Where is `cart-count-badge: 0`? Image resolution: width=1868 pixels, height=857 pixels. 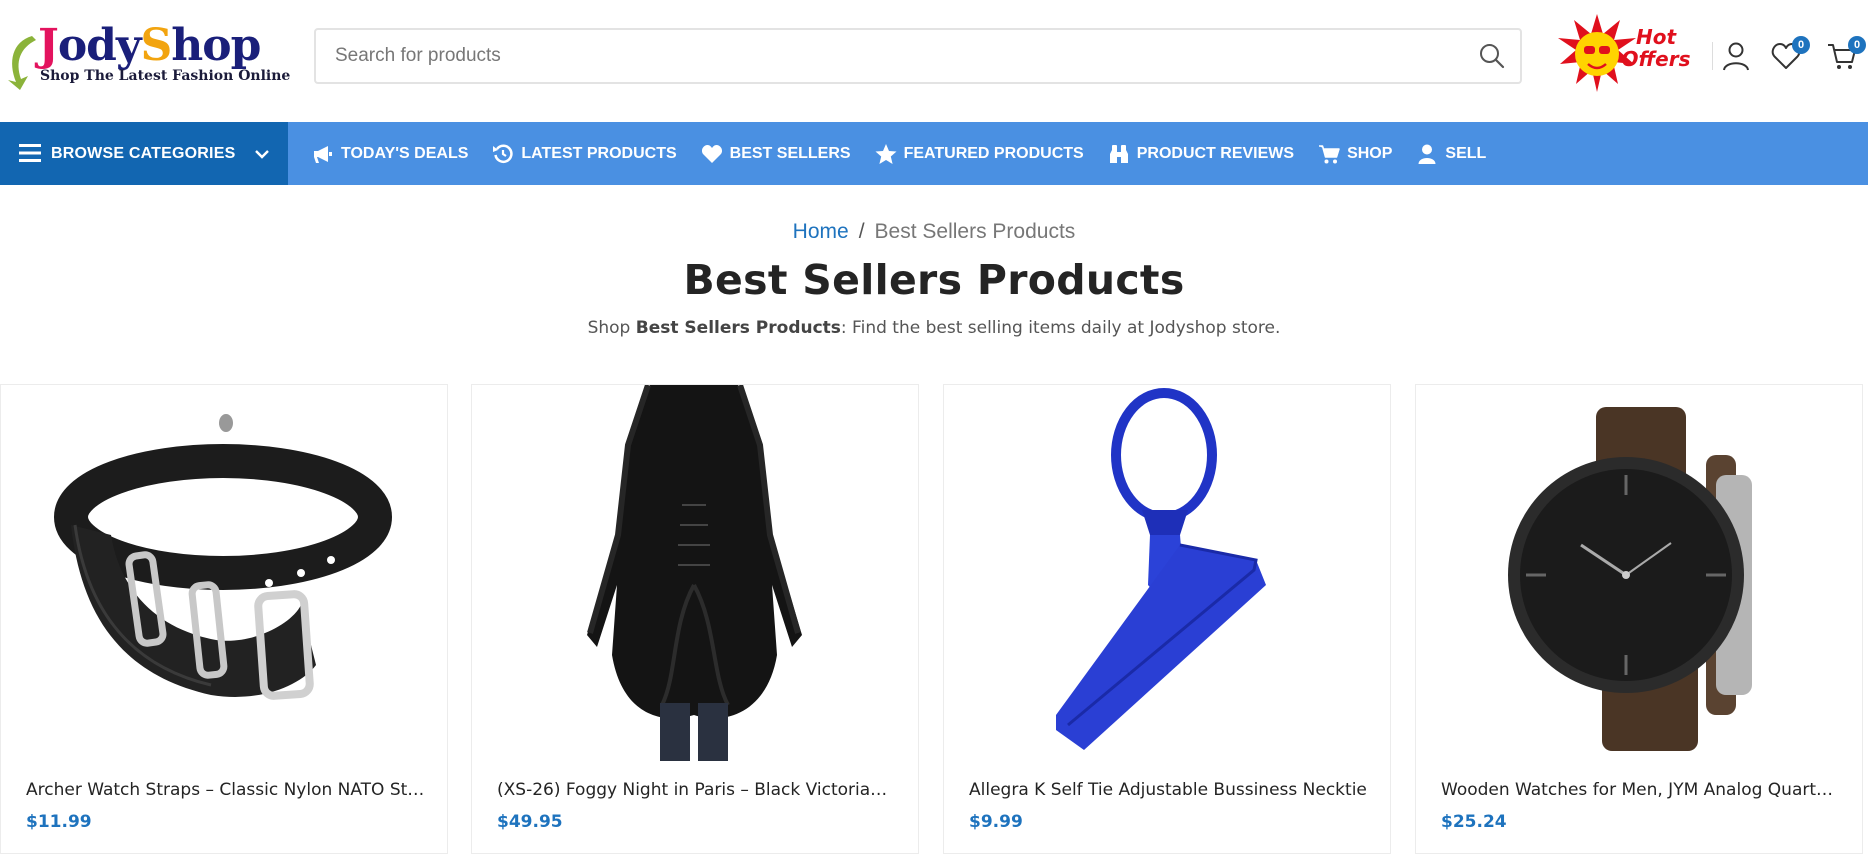
cart-count-badge: 0 is located at coordinates (1857, 45).